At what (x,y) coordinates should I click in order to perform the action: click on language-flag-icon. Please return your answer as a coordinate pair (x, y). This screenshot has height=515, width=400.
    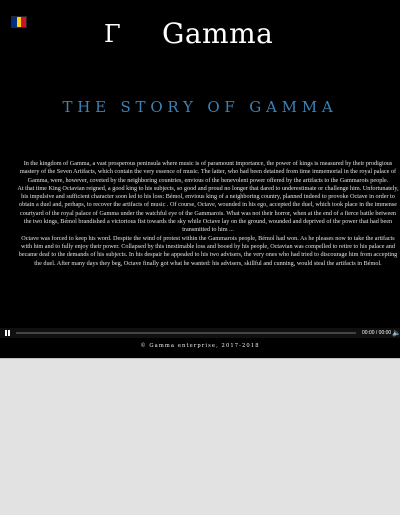
    Looking at the image, I should click on (19, 22).